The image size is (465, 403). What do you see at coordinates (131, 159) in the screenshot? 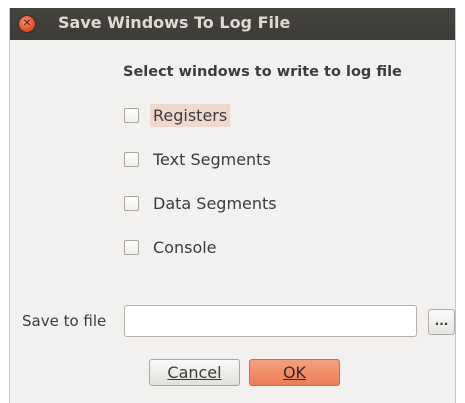
I see `text-segments-checkbox` at bounding box center [131, 159].